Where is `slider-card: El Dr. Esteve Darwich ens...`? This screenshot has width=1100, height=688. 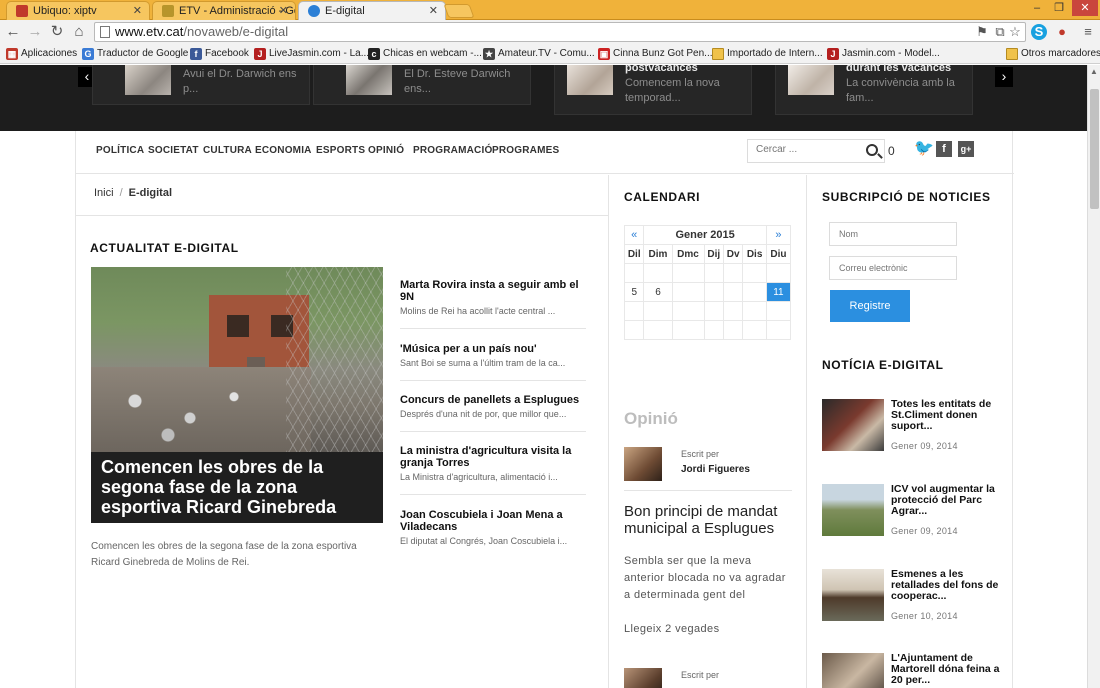 slider-card: El Dr. Esteve Darwich ens... is located at coordinates (422, 85).